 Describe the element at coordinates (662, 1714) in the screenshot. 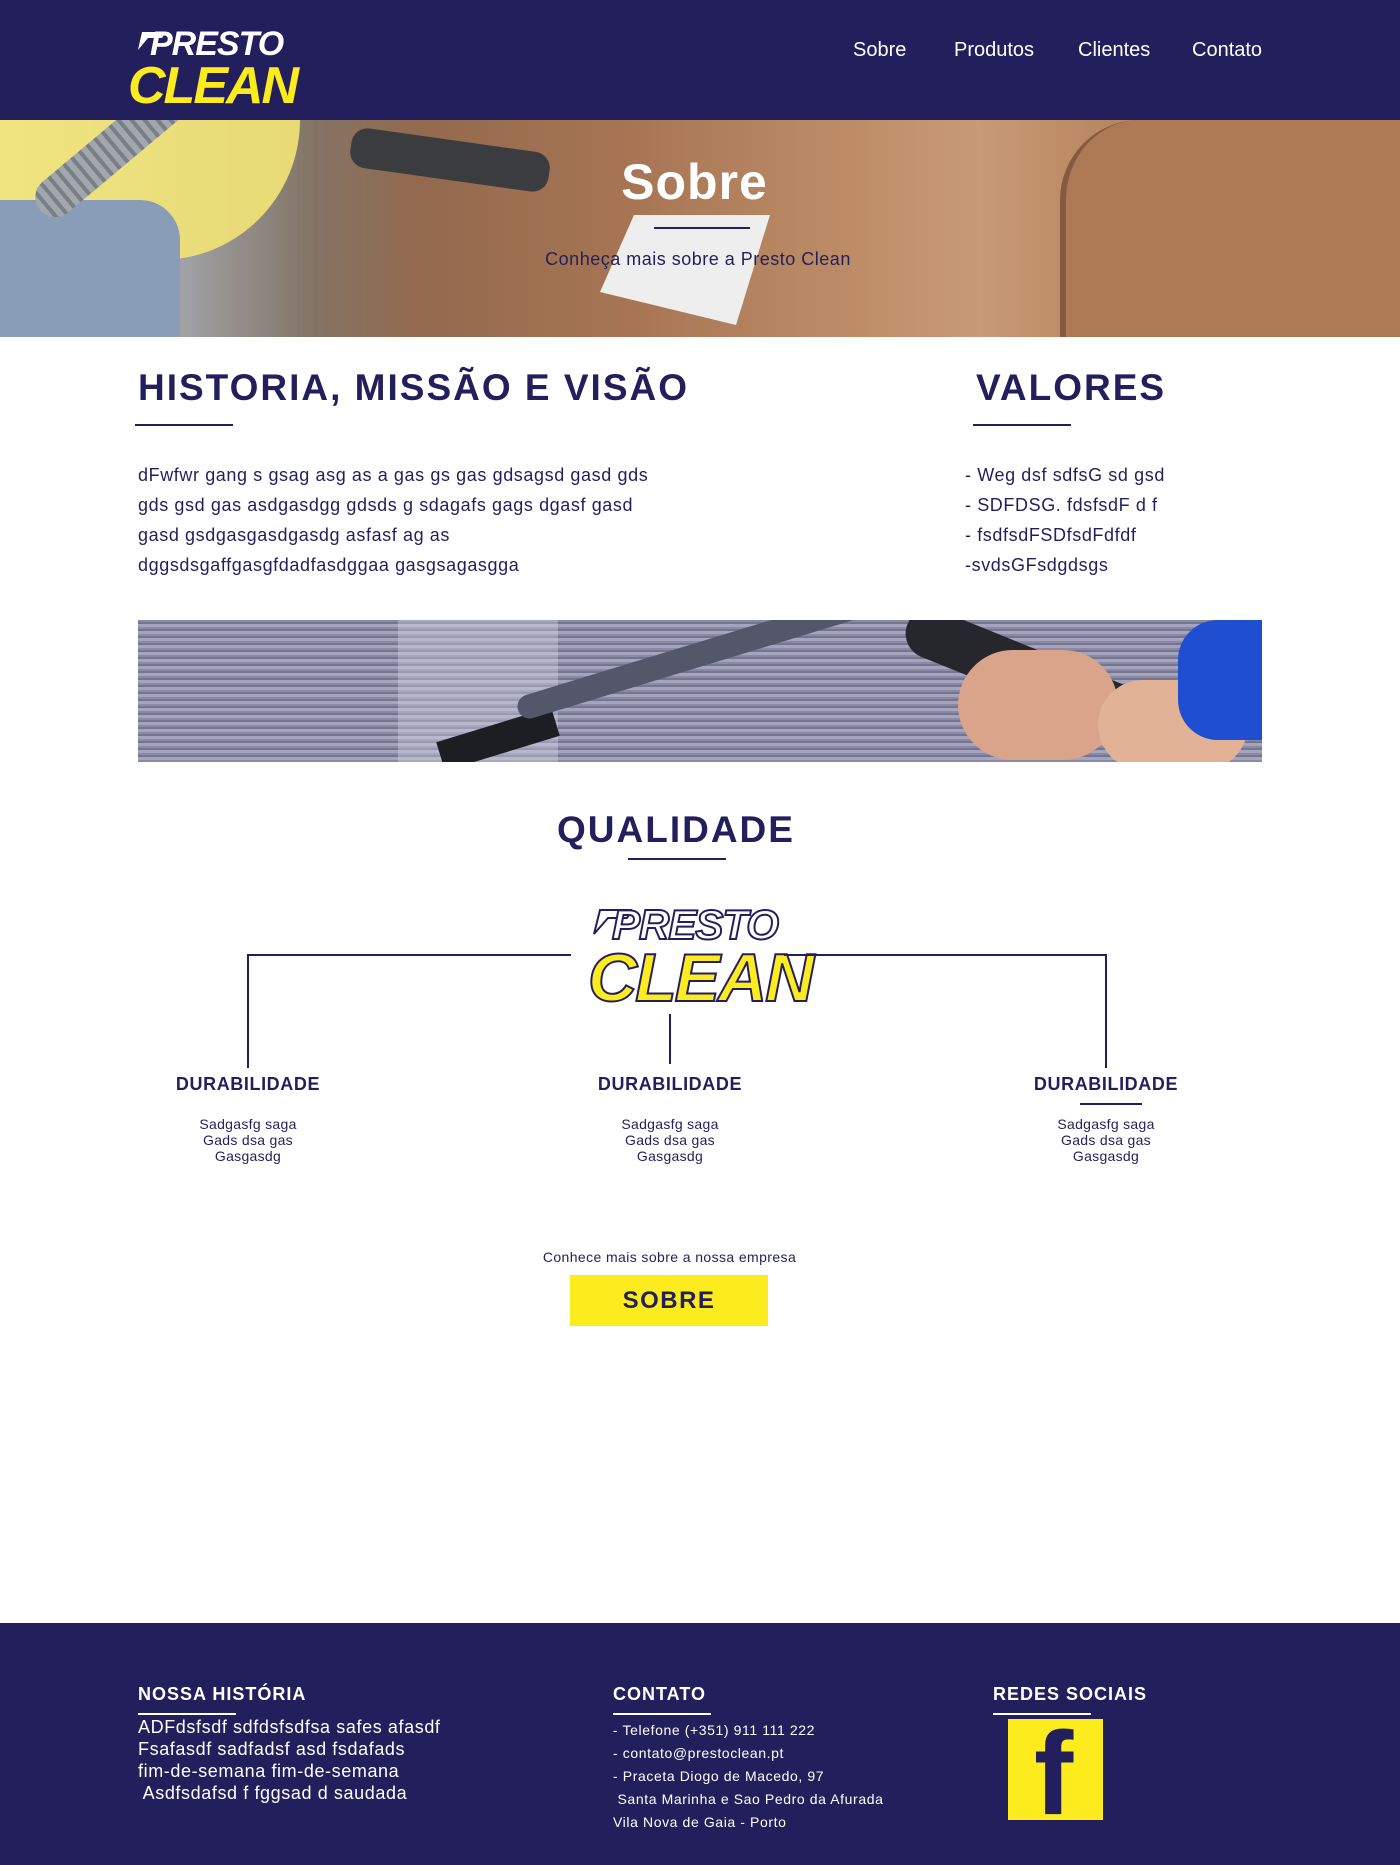

I see `footer-contato-underline` at that location.